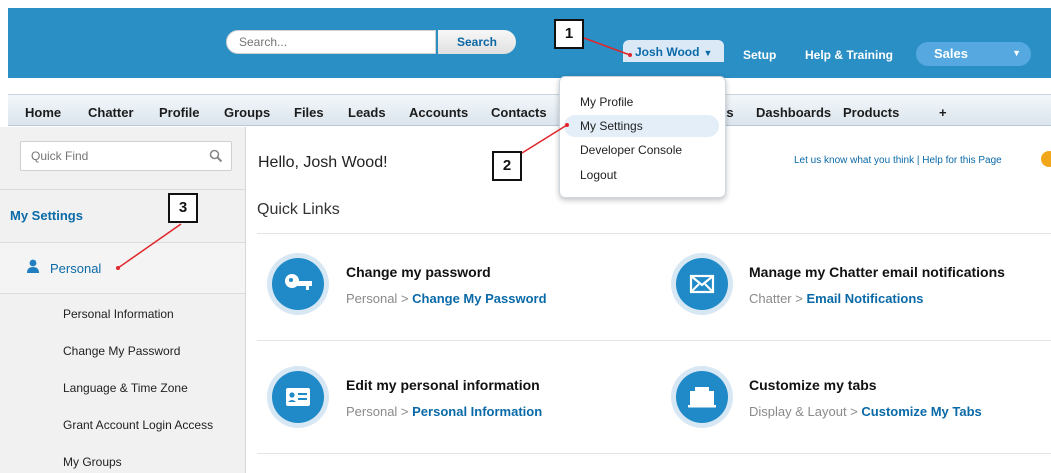 The width and height of the screenshot is (1051, 473). I want to click on callout-1: 1, so click(569, 34).